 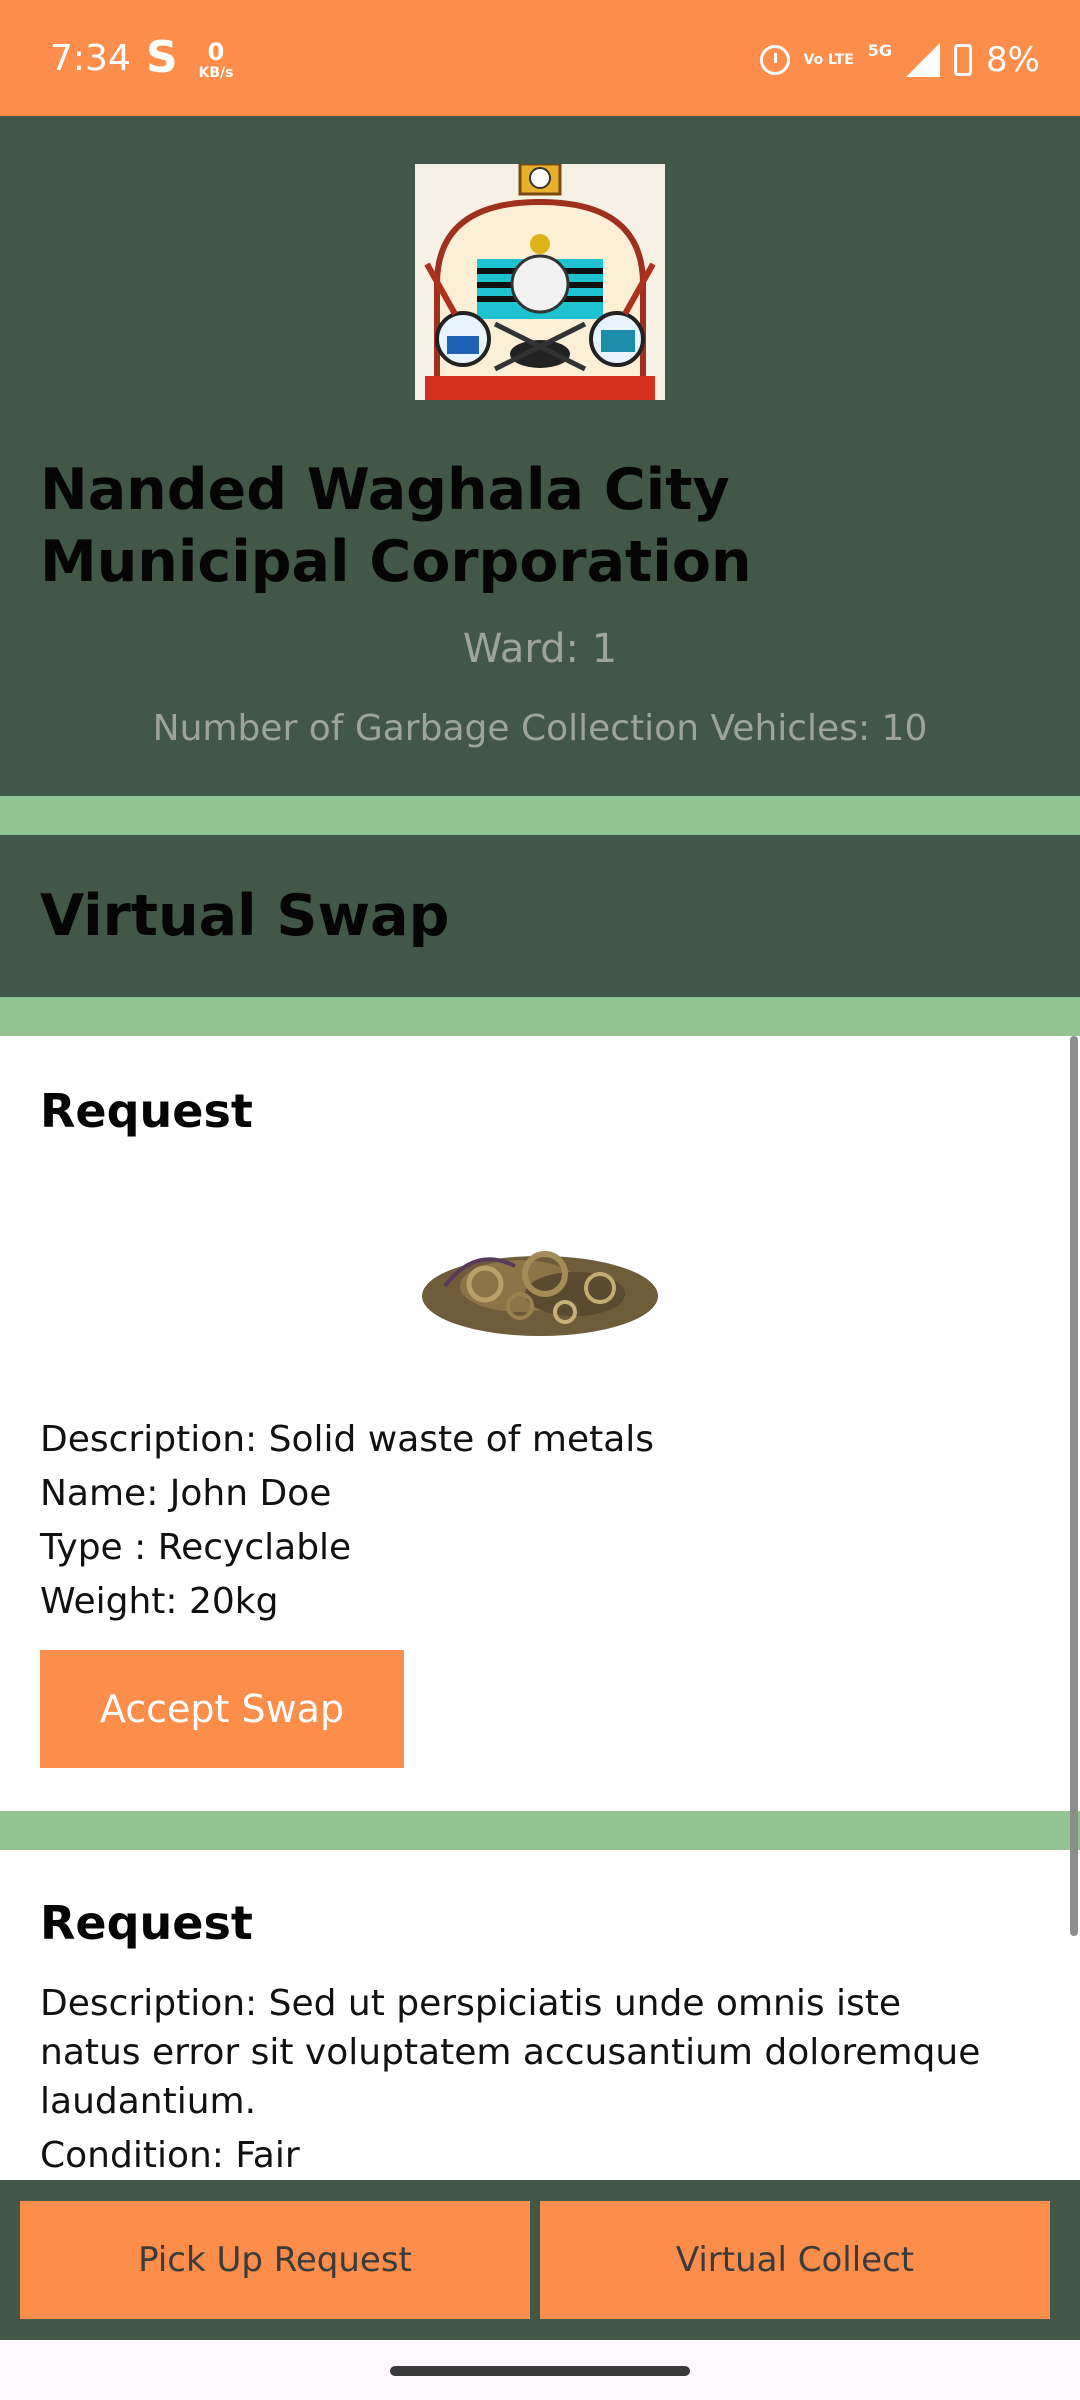 I want to click on home-indicator, so click(x=540, y=2371).